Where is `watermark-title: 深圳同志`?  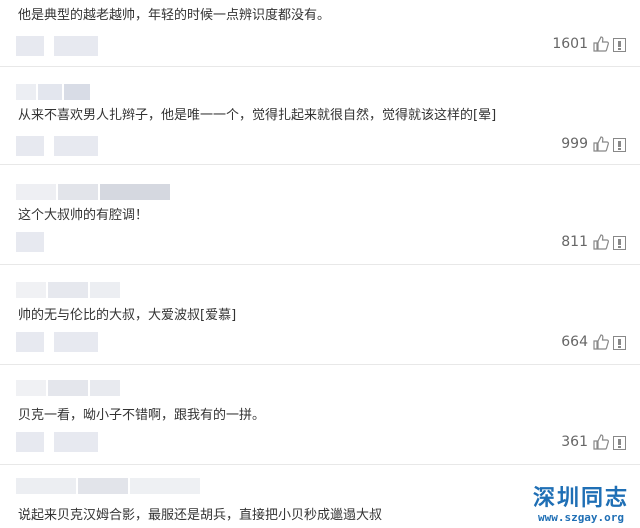 watermark-title: 深圳同志 is located at coordinates (580, 498).